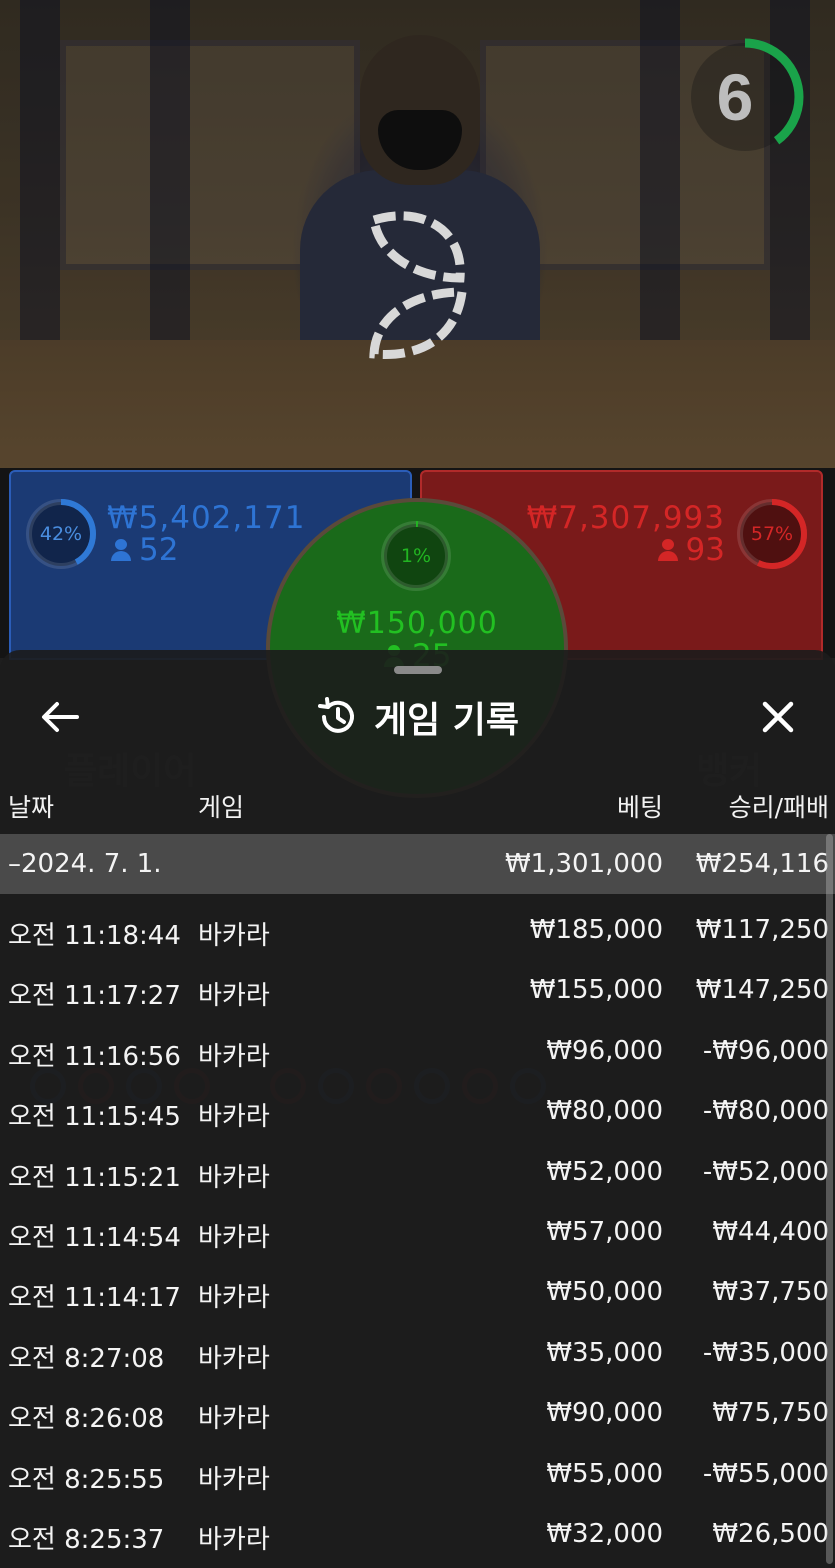 The width and height of the screenshot is (835, 1568). I want to click on player-count-value: 52, so click(159, 550).